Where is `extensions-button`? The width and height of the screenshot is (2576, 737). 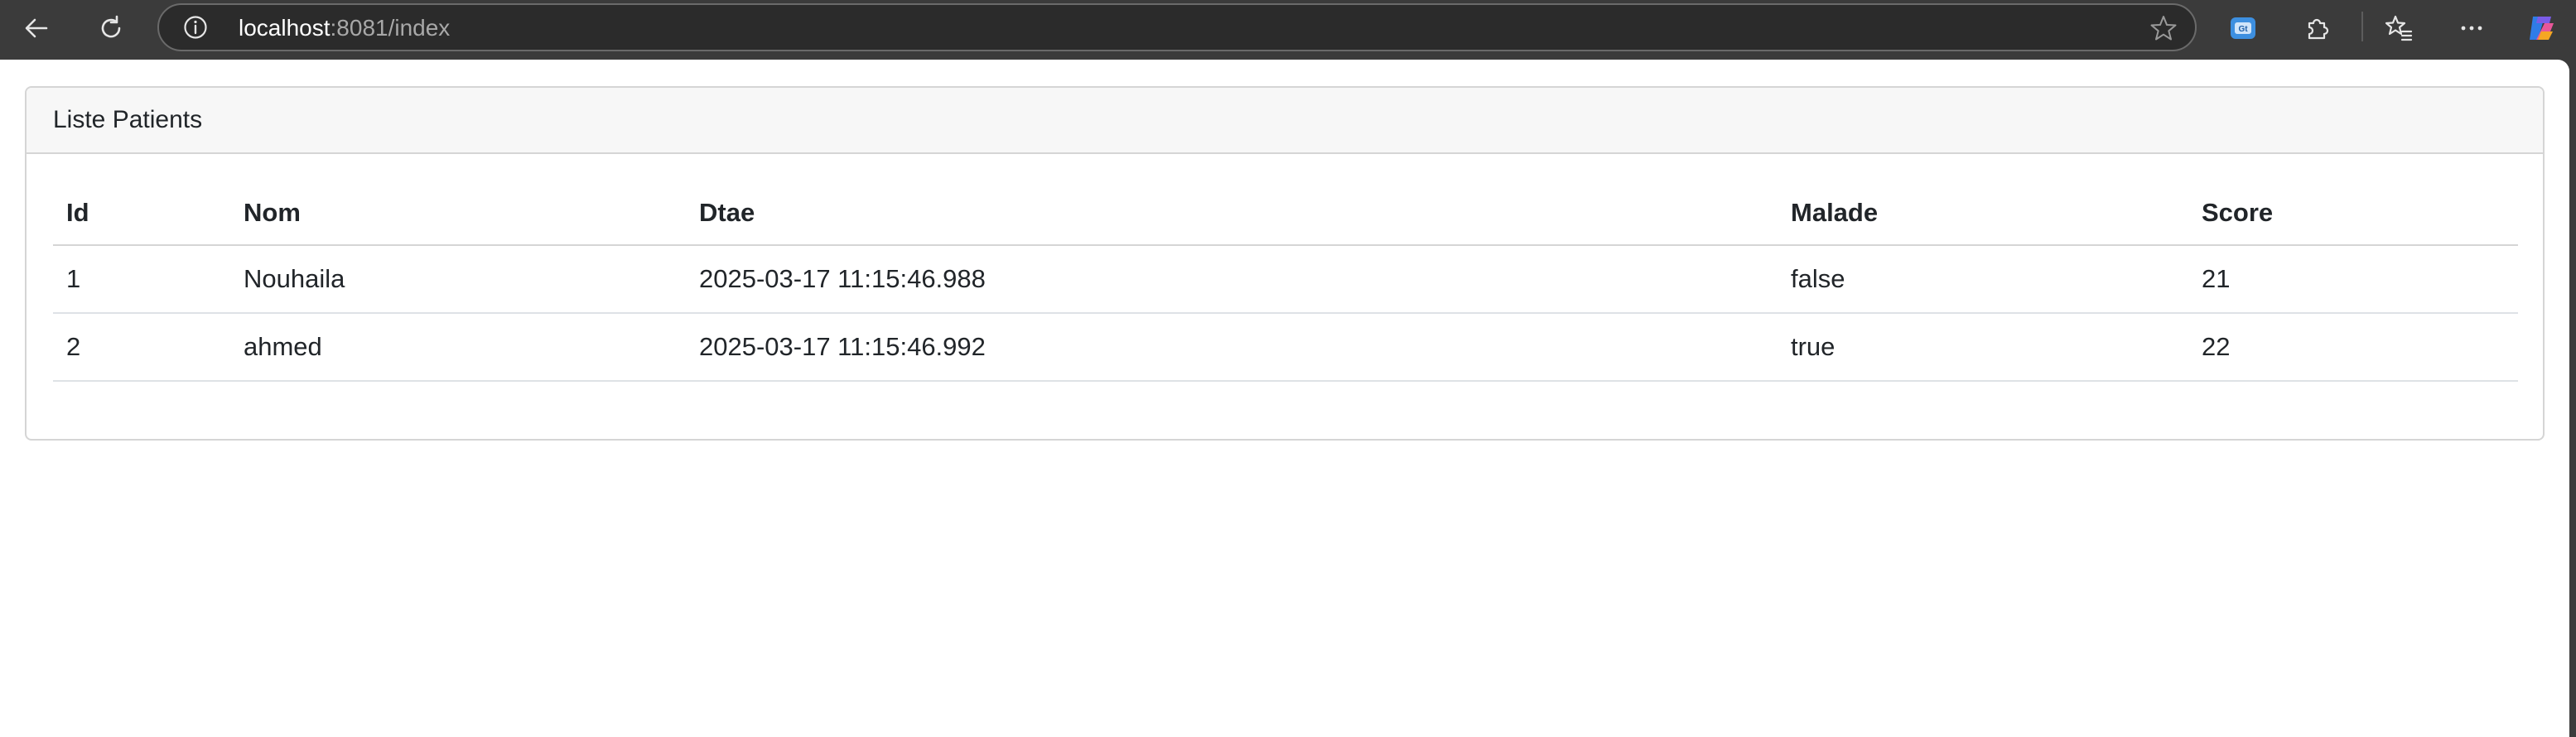 extensions-button is located at coordinates (2317, 28).